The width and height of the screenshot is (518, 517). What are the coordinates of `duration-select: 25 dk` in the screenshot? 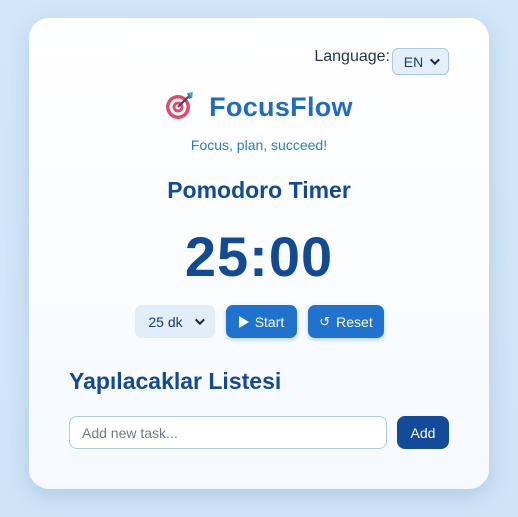 It's located at (175, 321).